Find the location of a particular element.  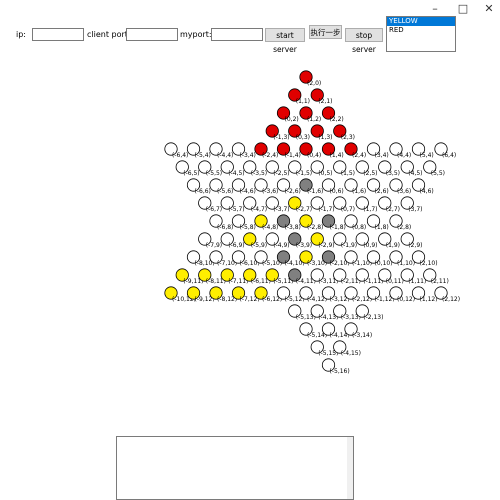

board-cell-label: (2,0) is located at coordinates (314, 83).